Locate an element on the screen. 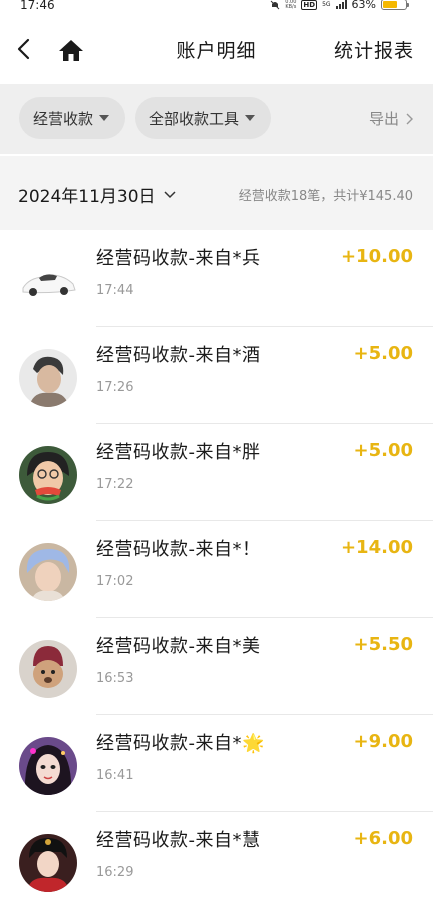  transaction-title: 经营码收款-来自*酒 is located at coordinates (178, 355).